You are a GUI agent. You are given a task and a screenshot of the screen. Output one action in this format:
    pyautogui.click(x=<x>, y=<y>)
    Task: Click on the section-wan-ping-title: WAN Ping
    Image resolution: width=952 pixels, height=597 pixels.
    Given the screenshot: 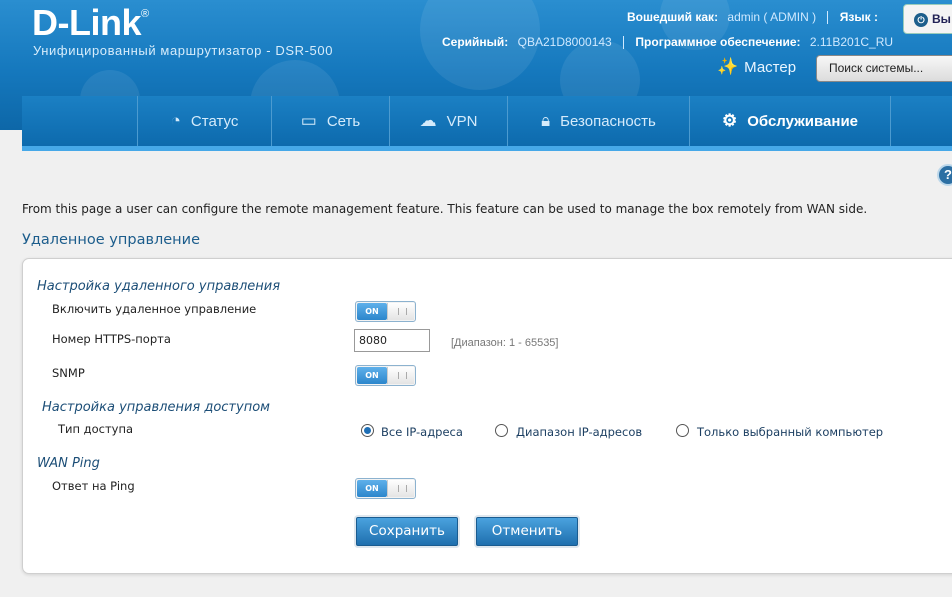 What is the action you would take?
    pyautogui.click(x=68, y=463)
    